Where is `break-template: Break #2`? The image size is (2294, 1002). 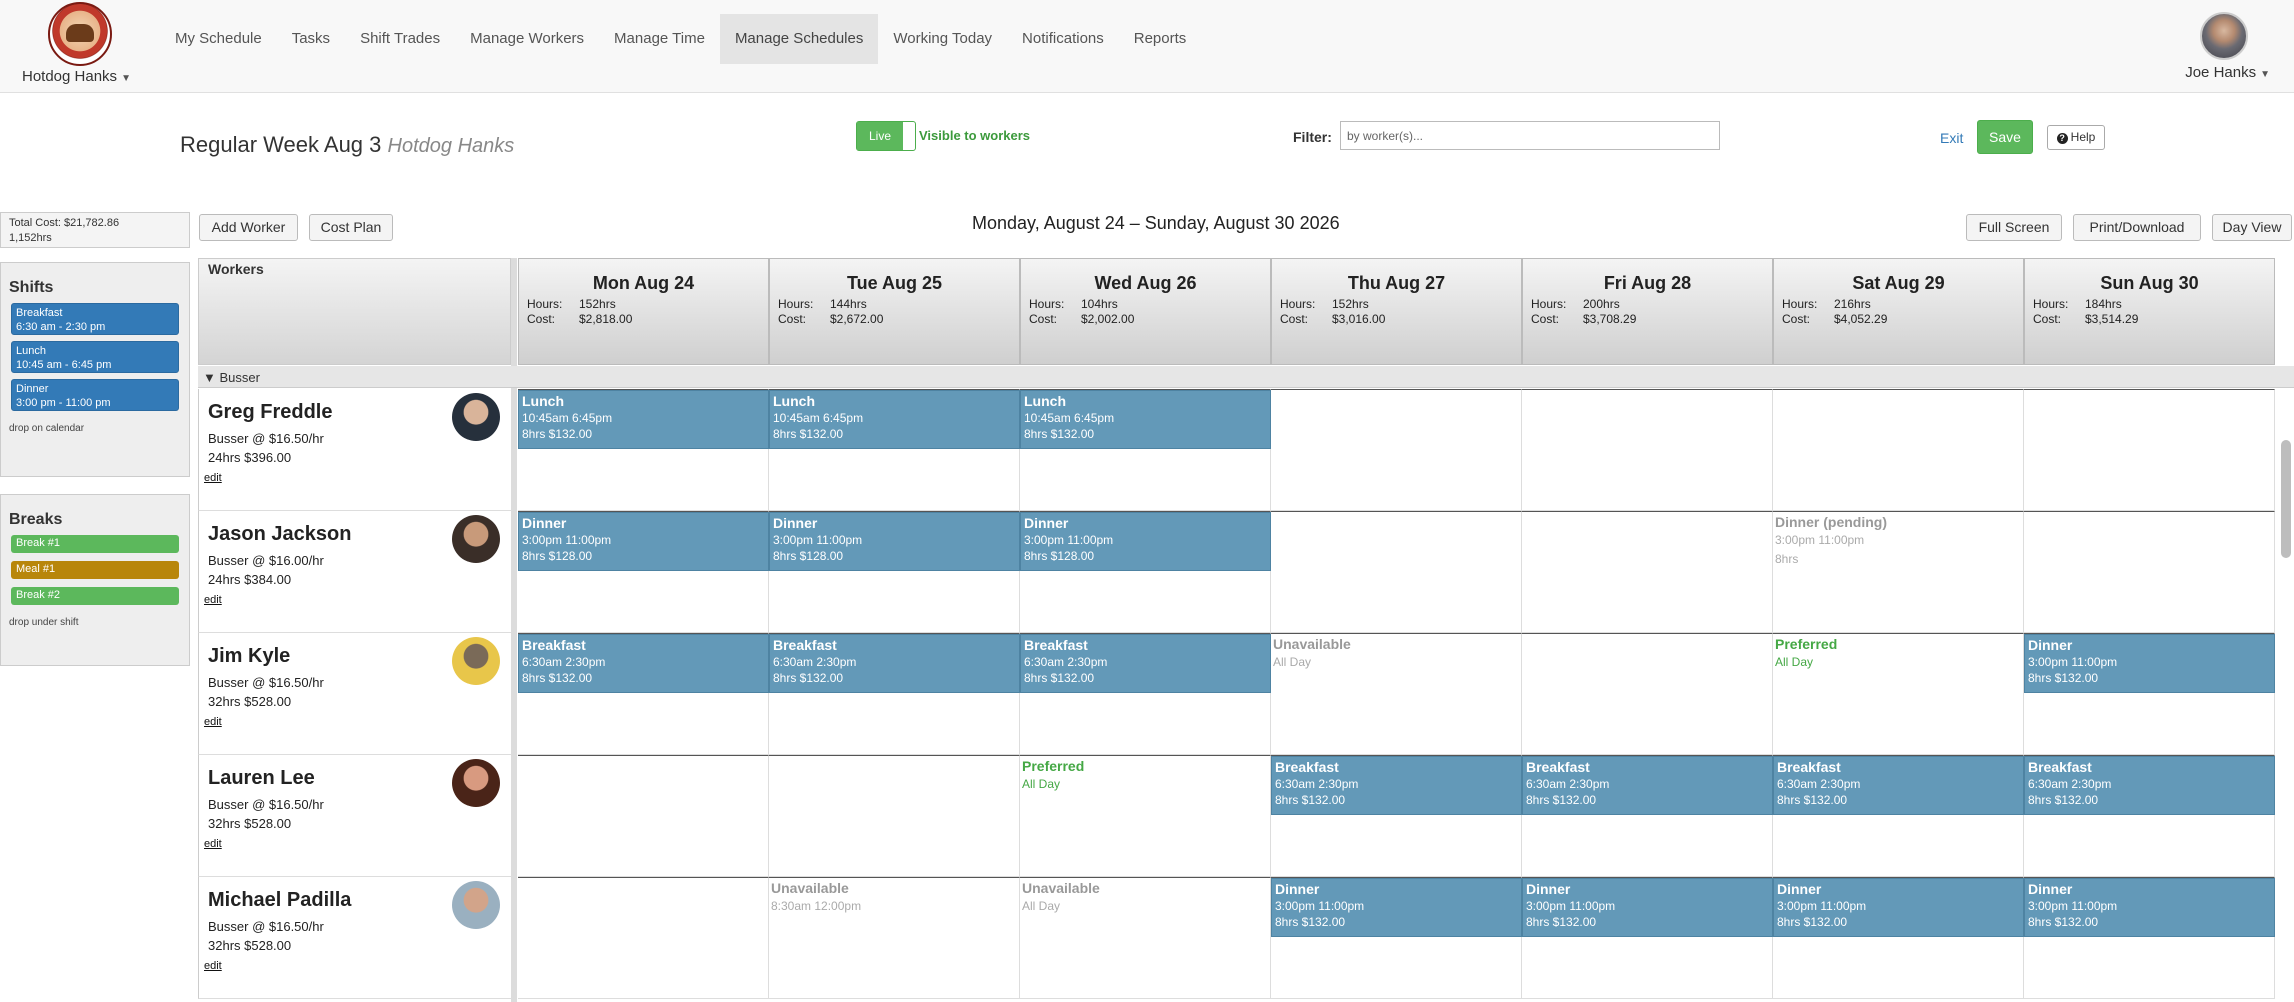 break-template: Break #2 is located at coordinates (95, 596).